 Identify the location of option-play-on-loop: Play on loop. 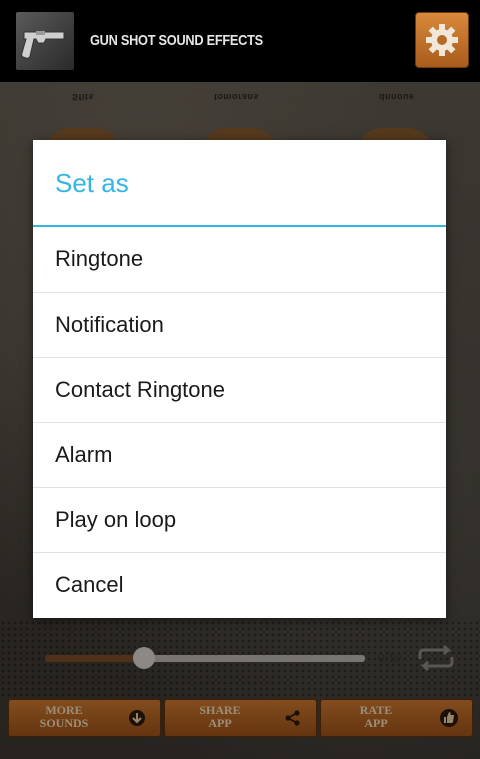
(239, 519).